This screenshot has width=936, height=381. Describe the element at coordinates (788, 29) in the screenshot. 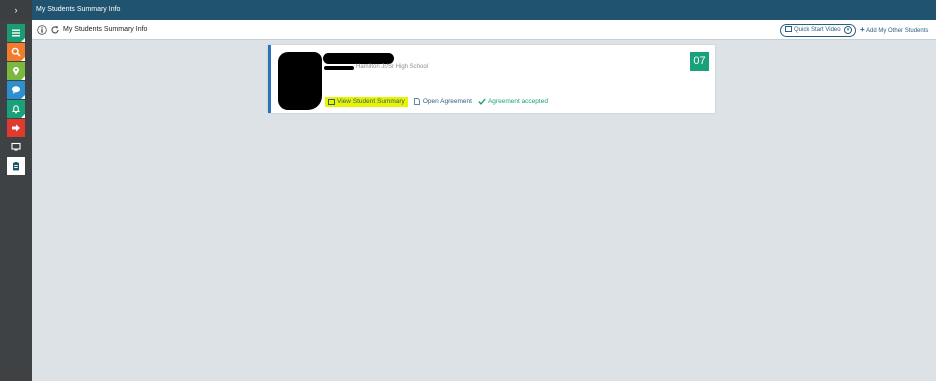

I see `video-icon` at that location.